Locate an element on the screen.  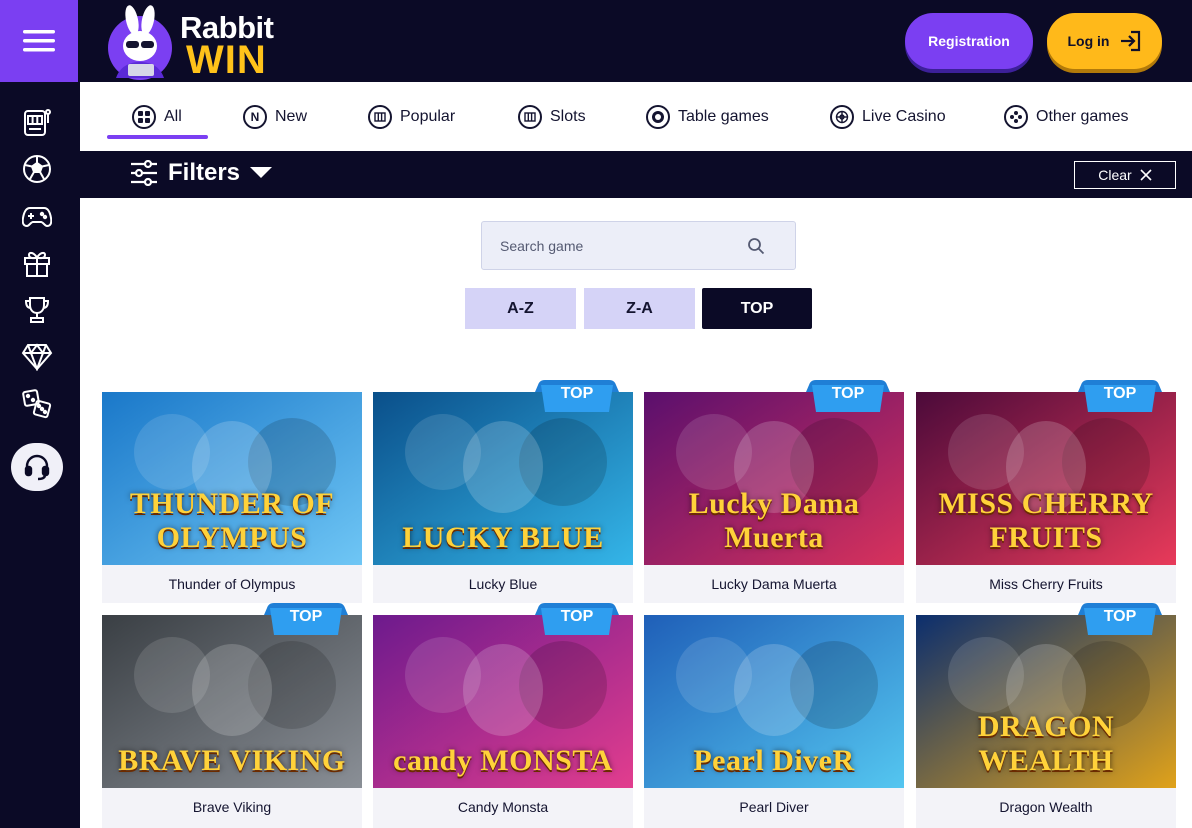
tab-label: New is located at coordinates (291, 116).